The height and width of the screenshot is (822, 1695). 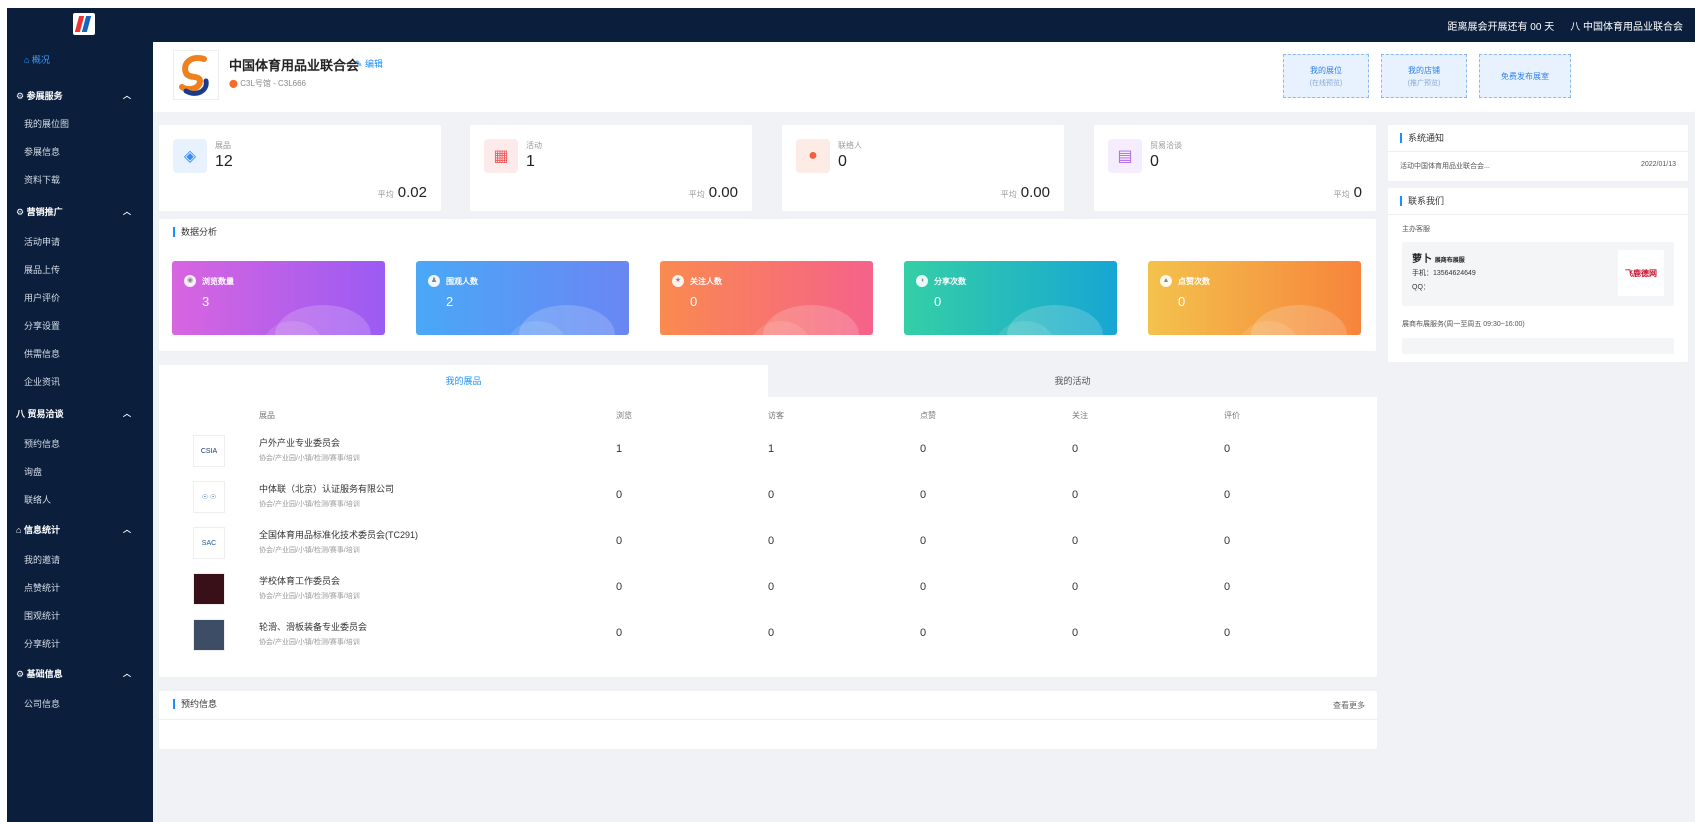 I want to click on exhibit-name: 学校体育工作委员会, so click(x=299, y=580).